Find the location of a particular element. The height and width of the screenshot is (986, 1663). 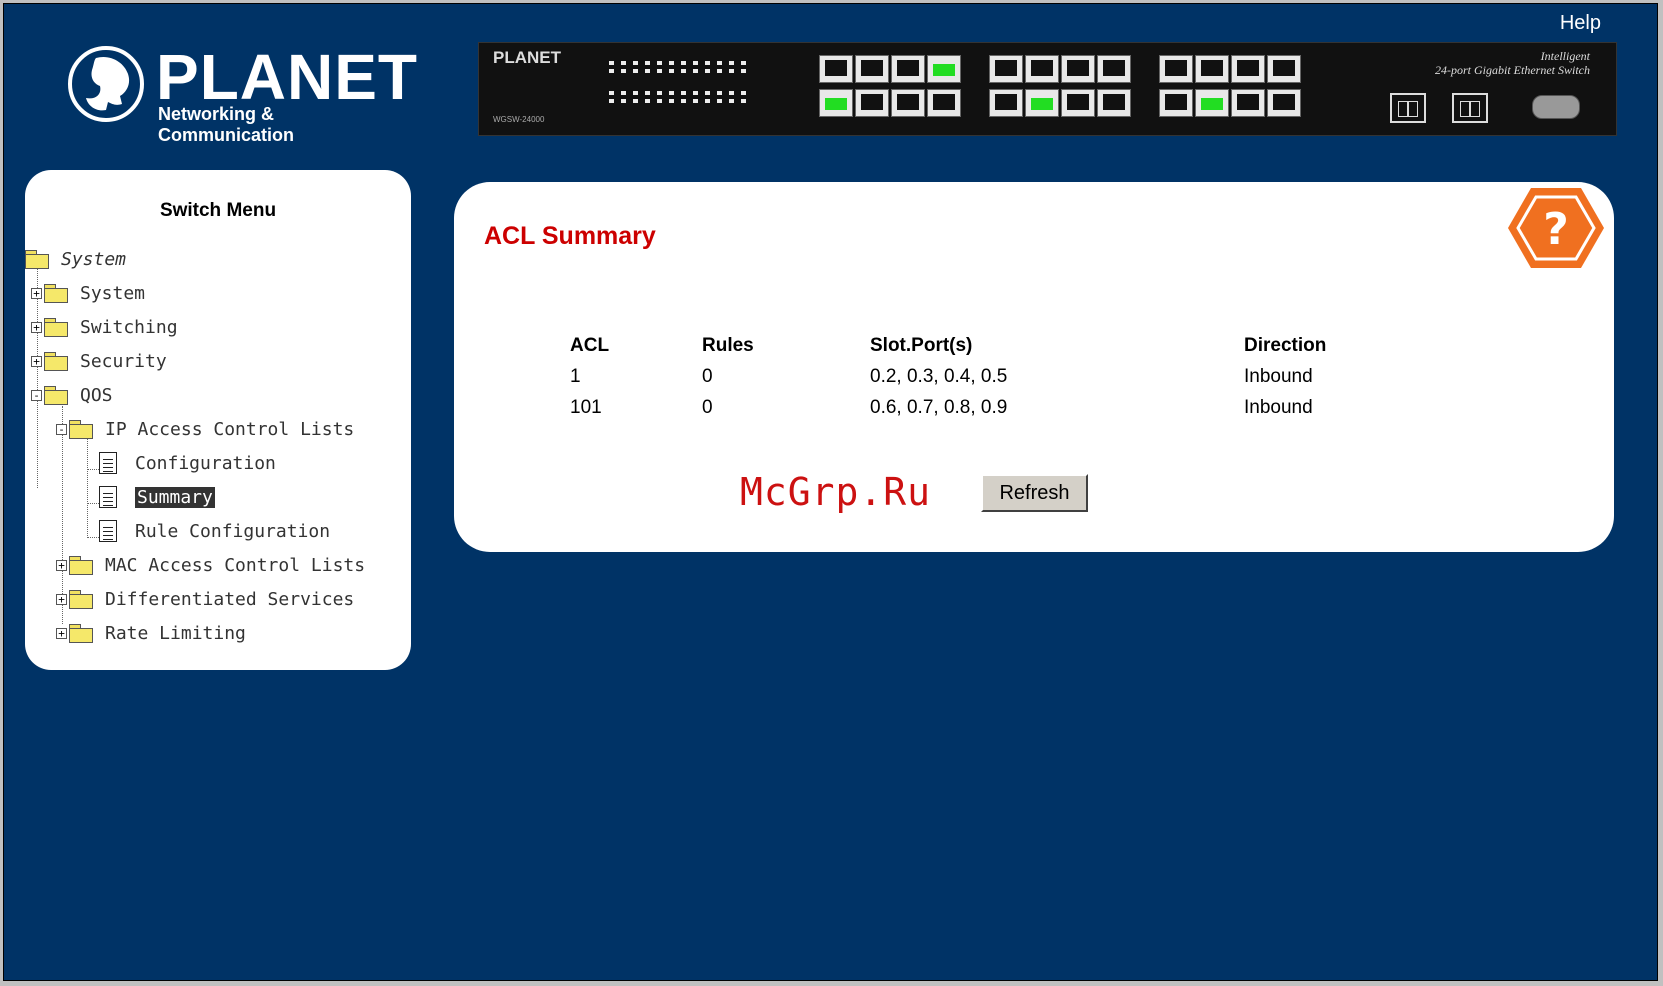

cell-direction: Inbound is located at coordinates (1278, 376).